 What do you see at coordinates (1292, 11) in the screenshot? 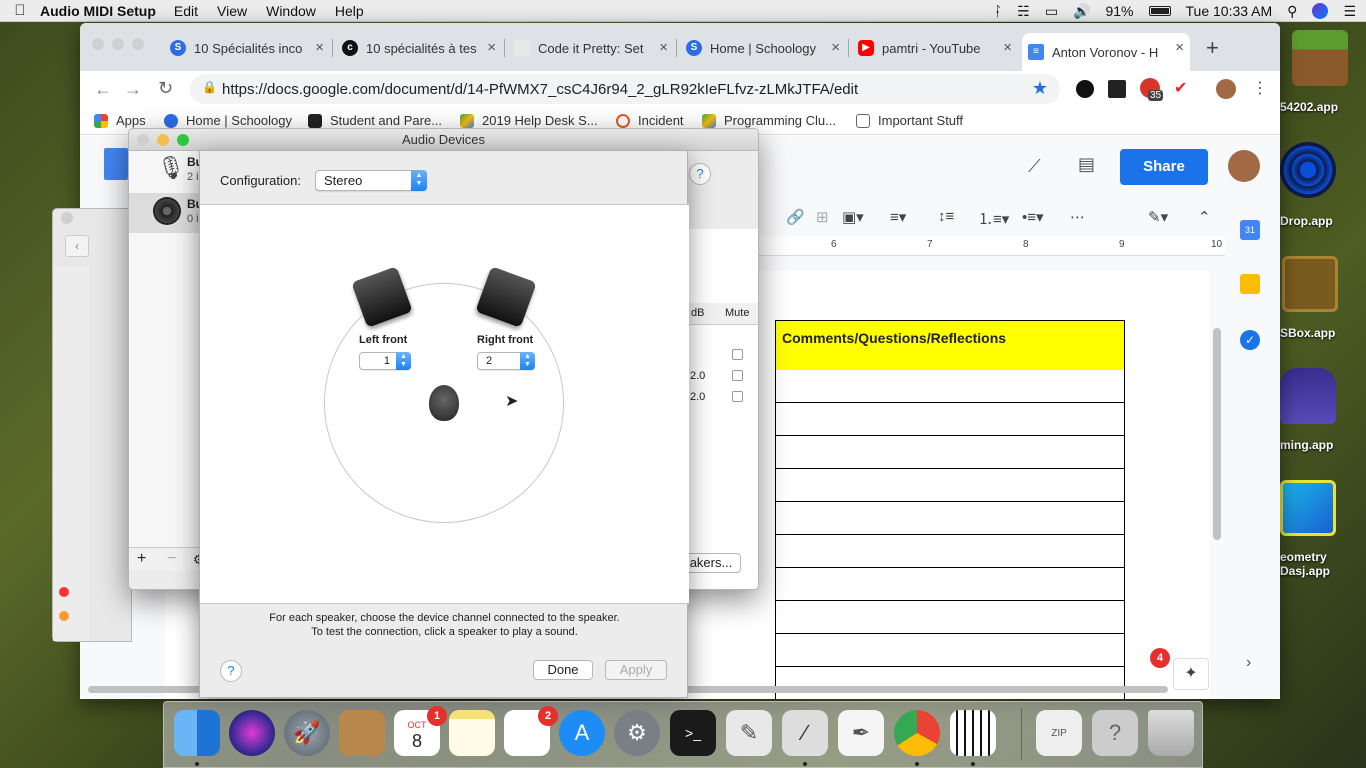
I see `spotlight-icon: ⚲` at bounding box center [1292, 11].